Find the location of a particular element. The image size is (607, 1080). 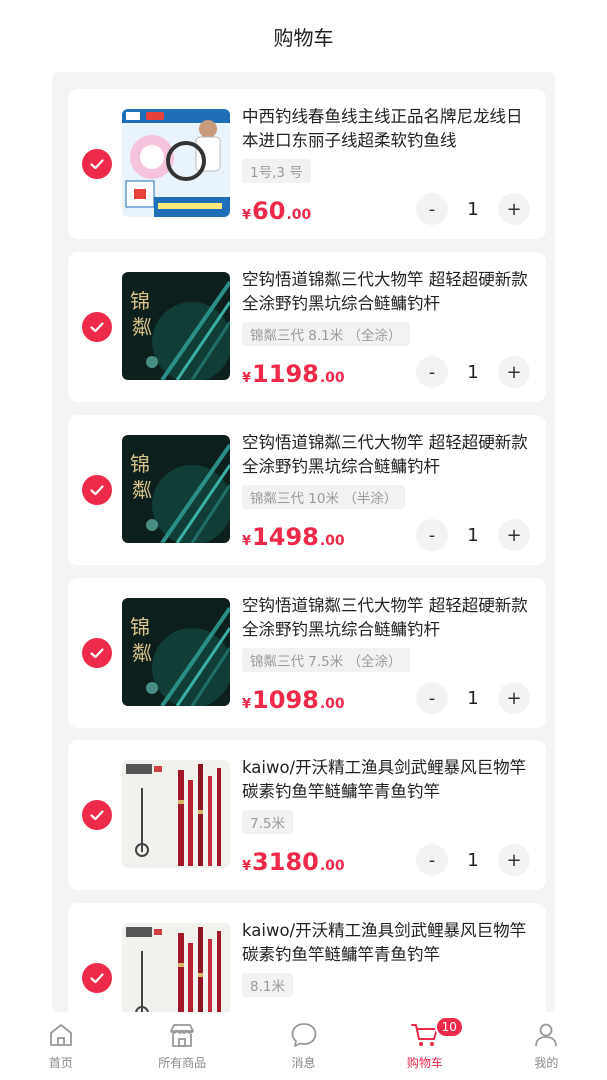

product-spec: 8.1米 is located at coordinates (267, 985).